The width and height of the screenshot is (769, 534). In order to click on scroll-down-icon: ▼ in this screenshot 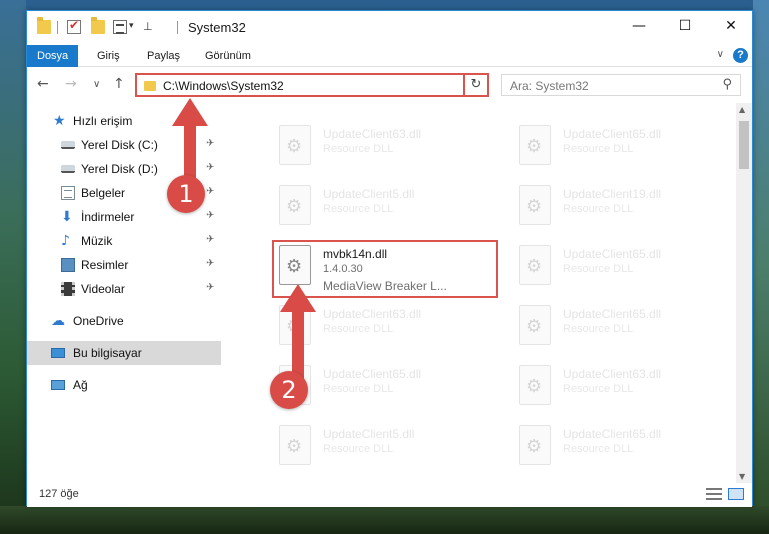, I will do `click(742, 476)`.